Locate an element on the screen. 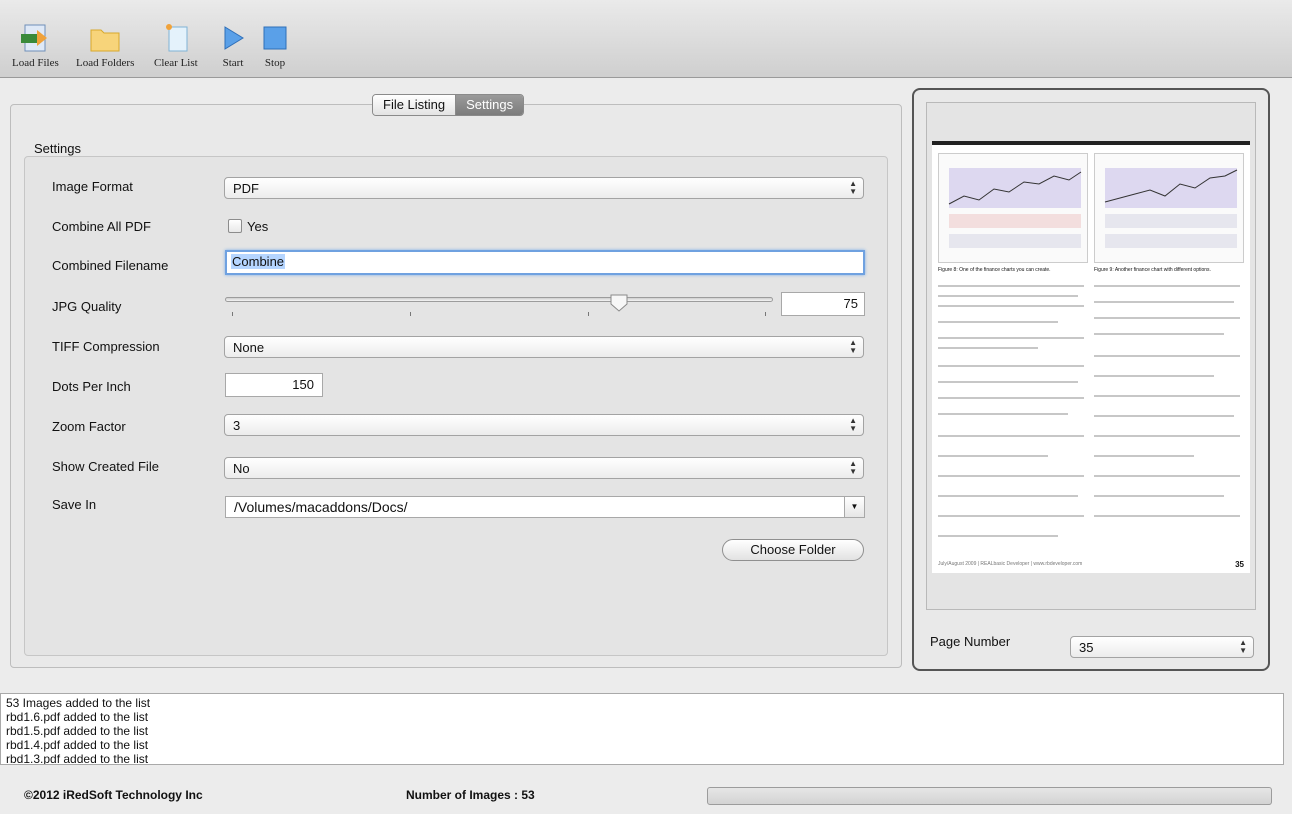 The width and height of the screenshot is (1292, 814). combined-filename-input: Combine is located at coordinates (545, 262).